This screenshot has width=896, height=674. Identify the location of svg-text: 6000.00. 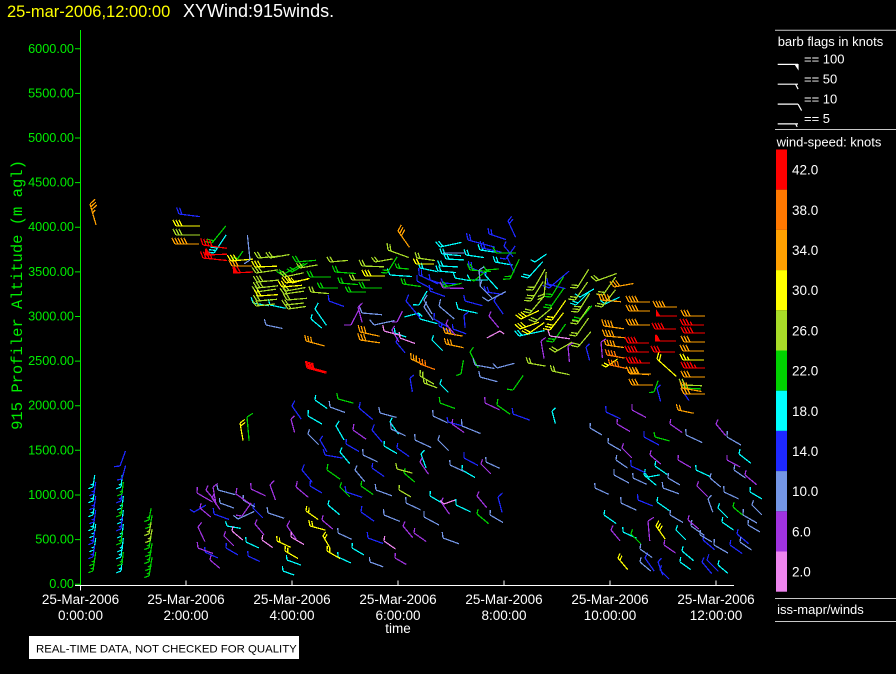
(51, 49).